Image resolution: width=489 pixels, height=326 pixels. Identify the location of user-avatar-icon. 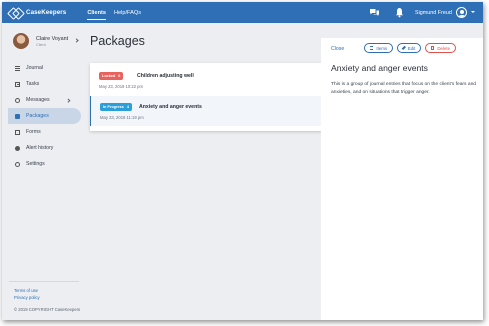
(461, 12).